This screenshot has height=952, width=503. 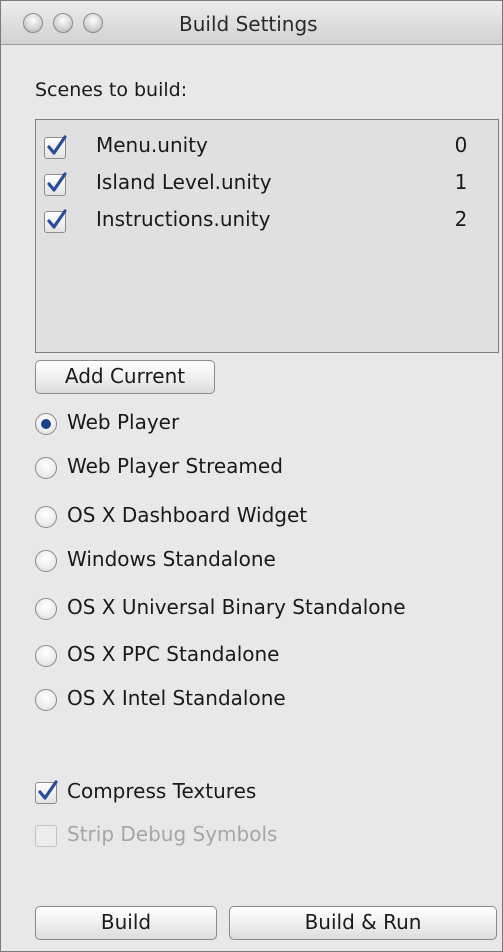 What do you see at coordinates (111, 90) in the screenshot?
I see `scenes-to-build-label: Scenes to build:` at bounding box center [111, 90].